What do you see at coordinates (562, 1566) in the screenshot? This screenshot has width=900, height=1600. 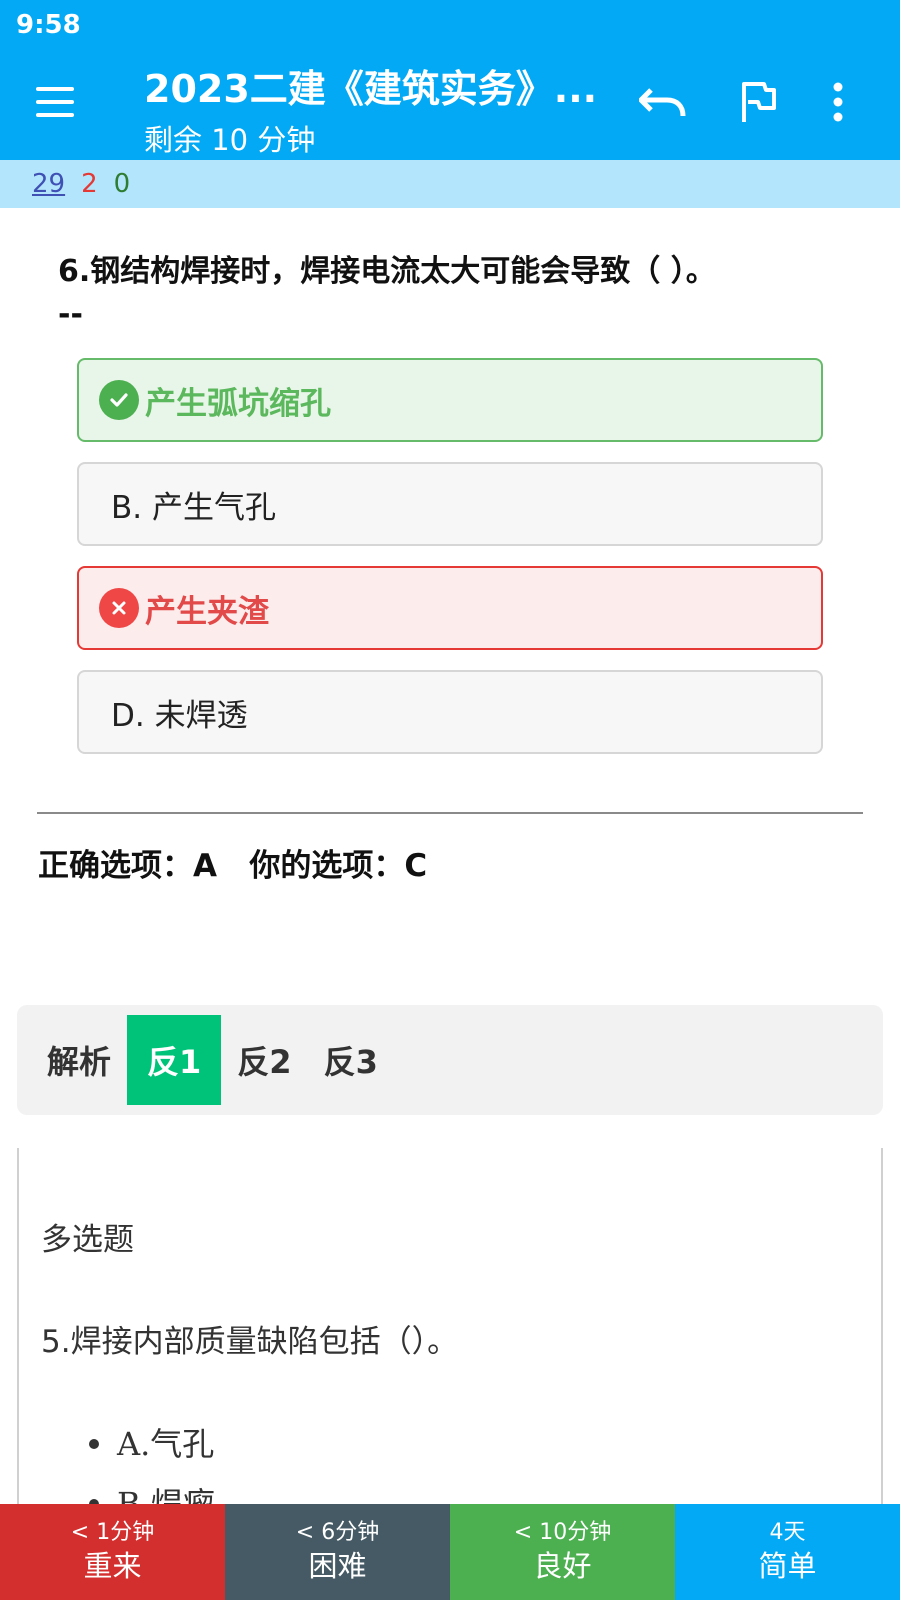 I see `good-label: 良好` at bounding box center [562, 1566].